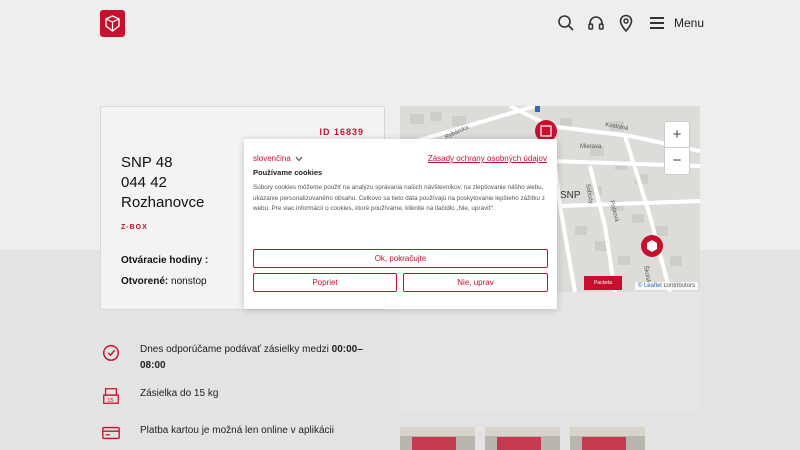 Image resolution: width=800 pixels, height=450 pixels. Describe the element at coordinates (179, 393) in the screenshot. I see `weight-limit-text: Zásielka do 15 kg` at that location.